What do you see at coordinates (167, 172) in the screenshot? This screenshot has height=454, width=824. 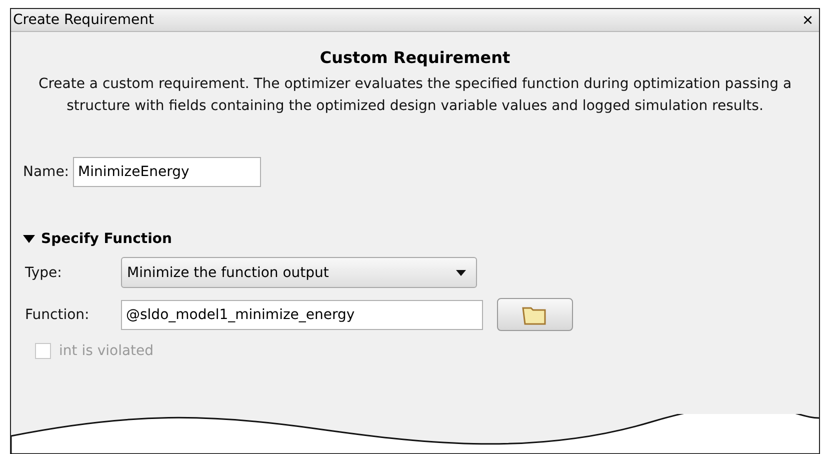 I see `name-field: MinimizeEnergy` at bounding box center [167, 172].